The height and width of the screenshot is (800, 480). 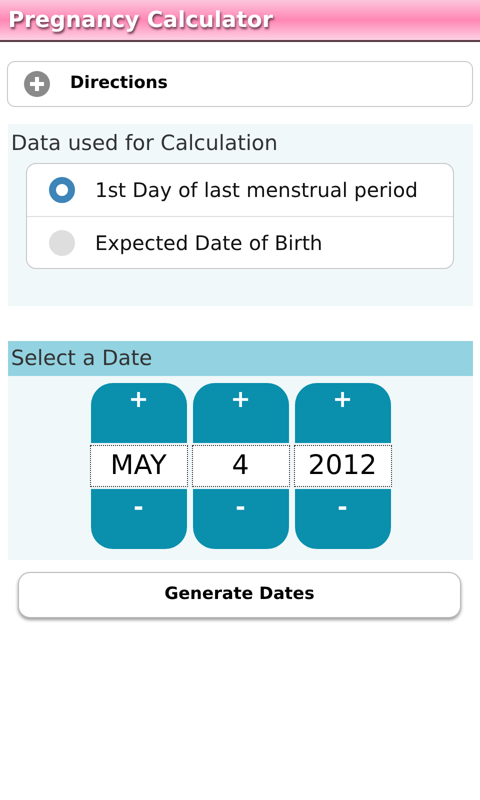 I want to click on radio-option: 1st Day of last menstrual period, so click(x=240, y=190).